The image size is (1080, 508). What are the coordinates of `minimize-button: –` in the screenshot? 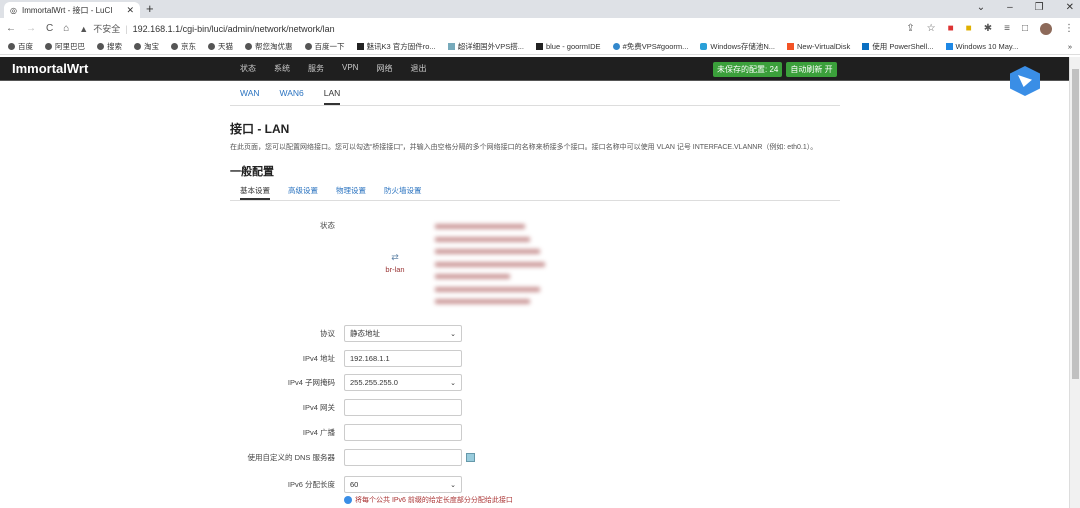 It's located at (1010, 7).